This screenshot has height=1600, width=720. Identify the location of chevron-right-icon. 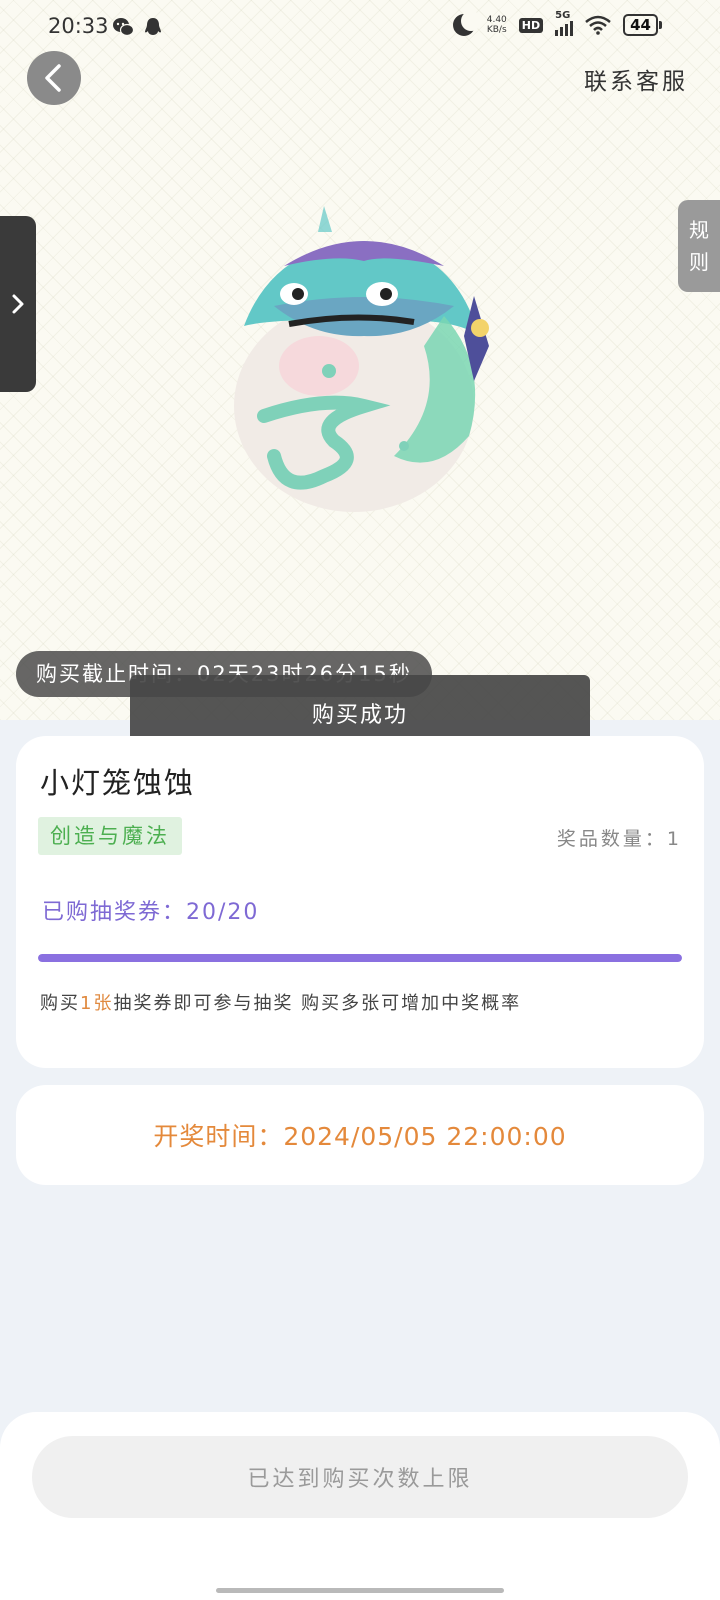
(18, 304).